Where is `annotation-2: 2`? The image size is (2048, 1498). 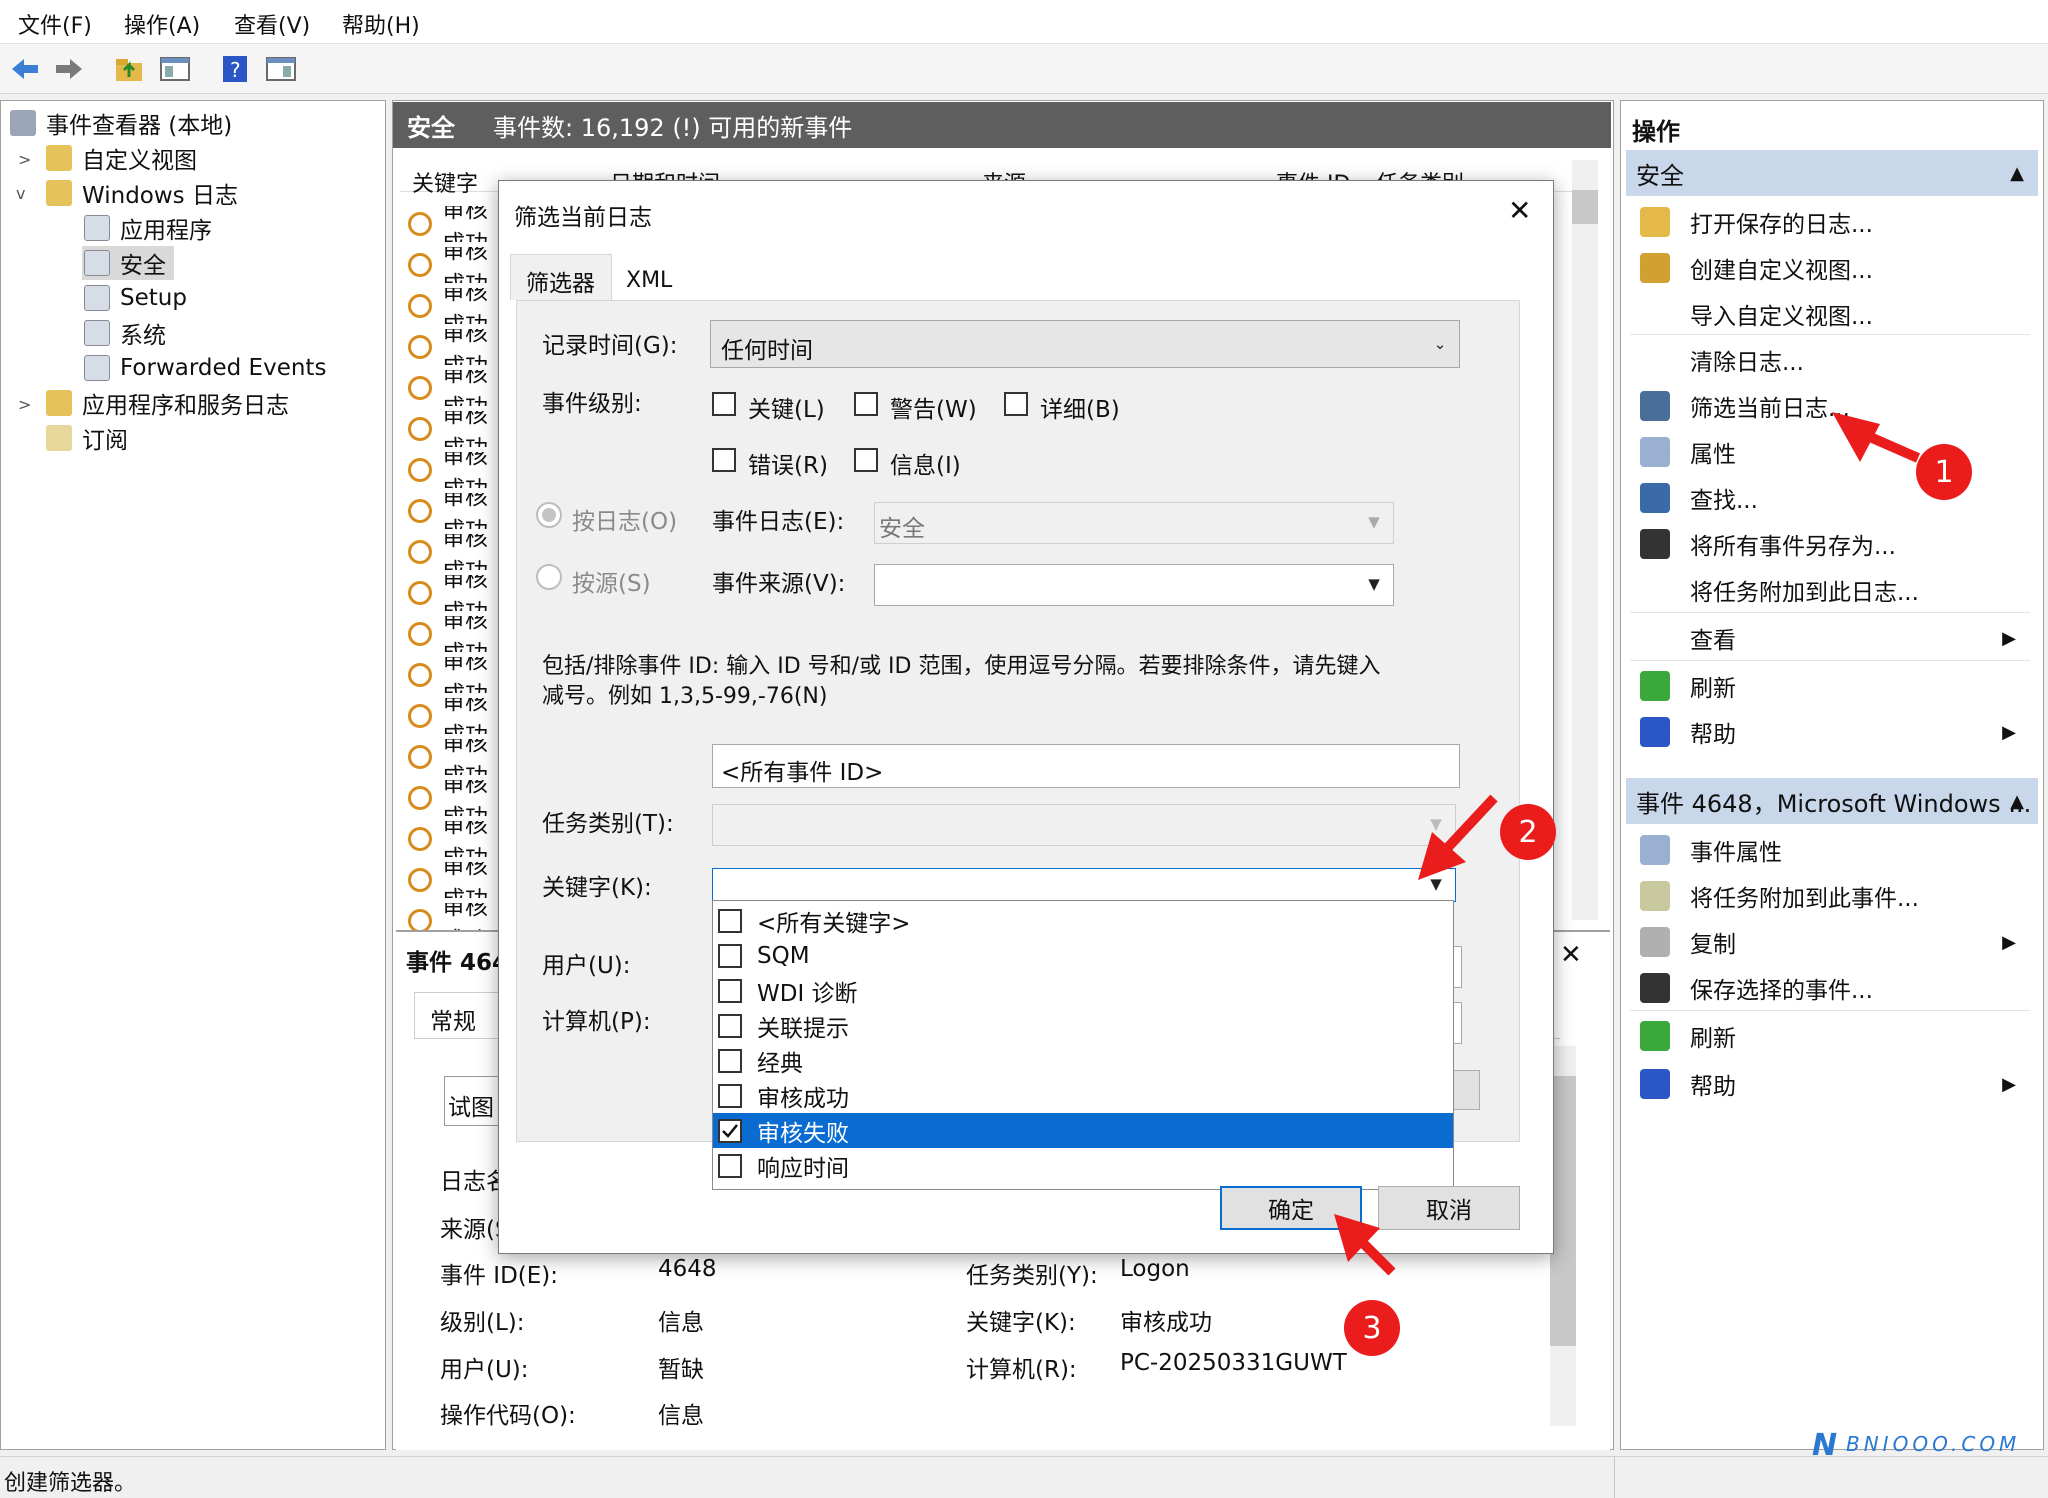
annotation-2: 2 is located at coordinates (1528, 832).